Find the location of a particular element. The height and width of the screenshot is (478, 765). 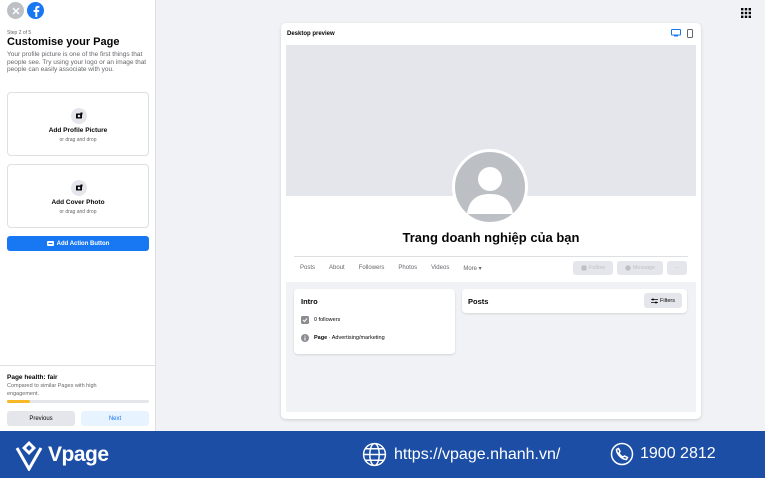

header-divider is located at coordinates (491, 256).